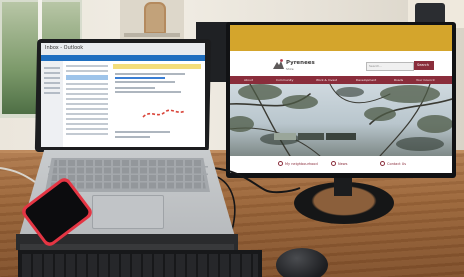  Describe the element at coordinates (52, 104) in the screenshot. I see `outlook-folder-pane` at that location.